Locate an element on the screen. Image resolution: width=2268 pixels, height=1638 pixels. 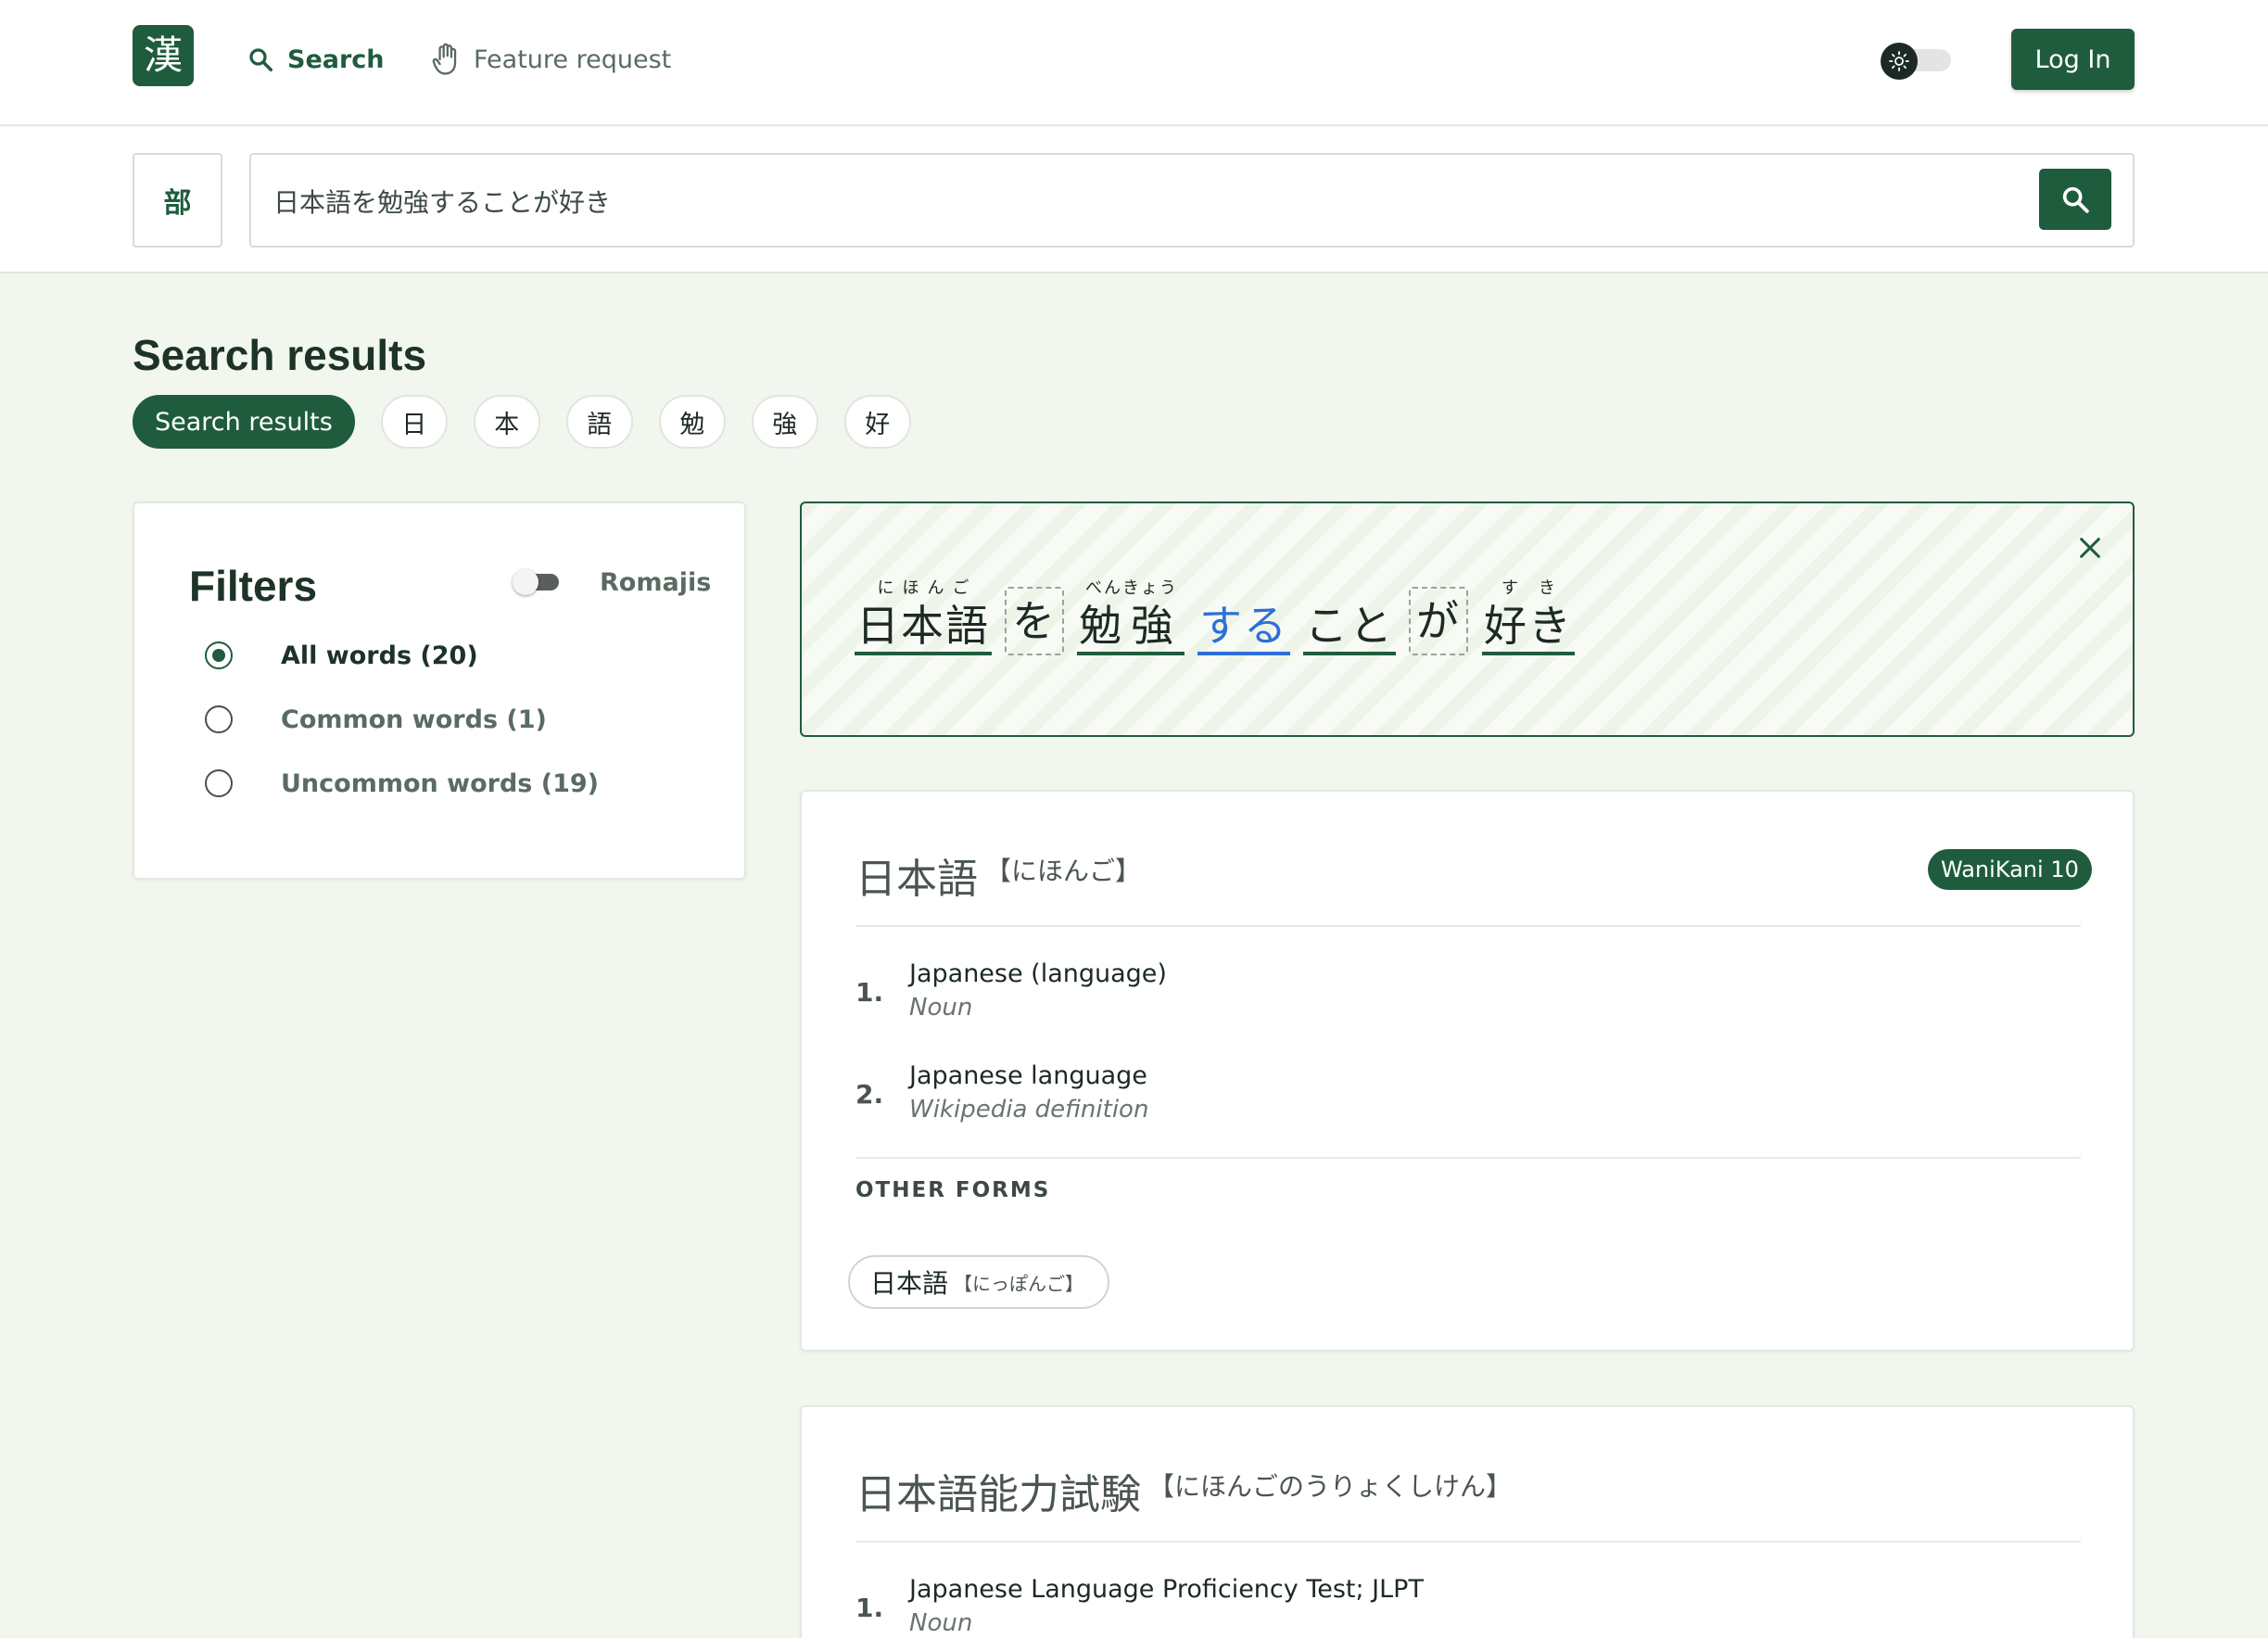
nav-feature-request-link: Feature request is located at coordinates (551, 59).